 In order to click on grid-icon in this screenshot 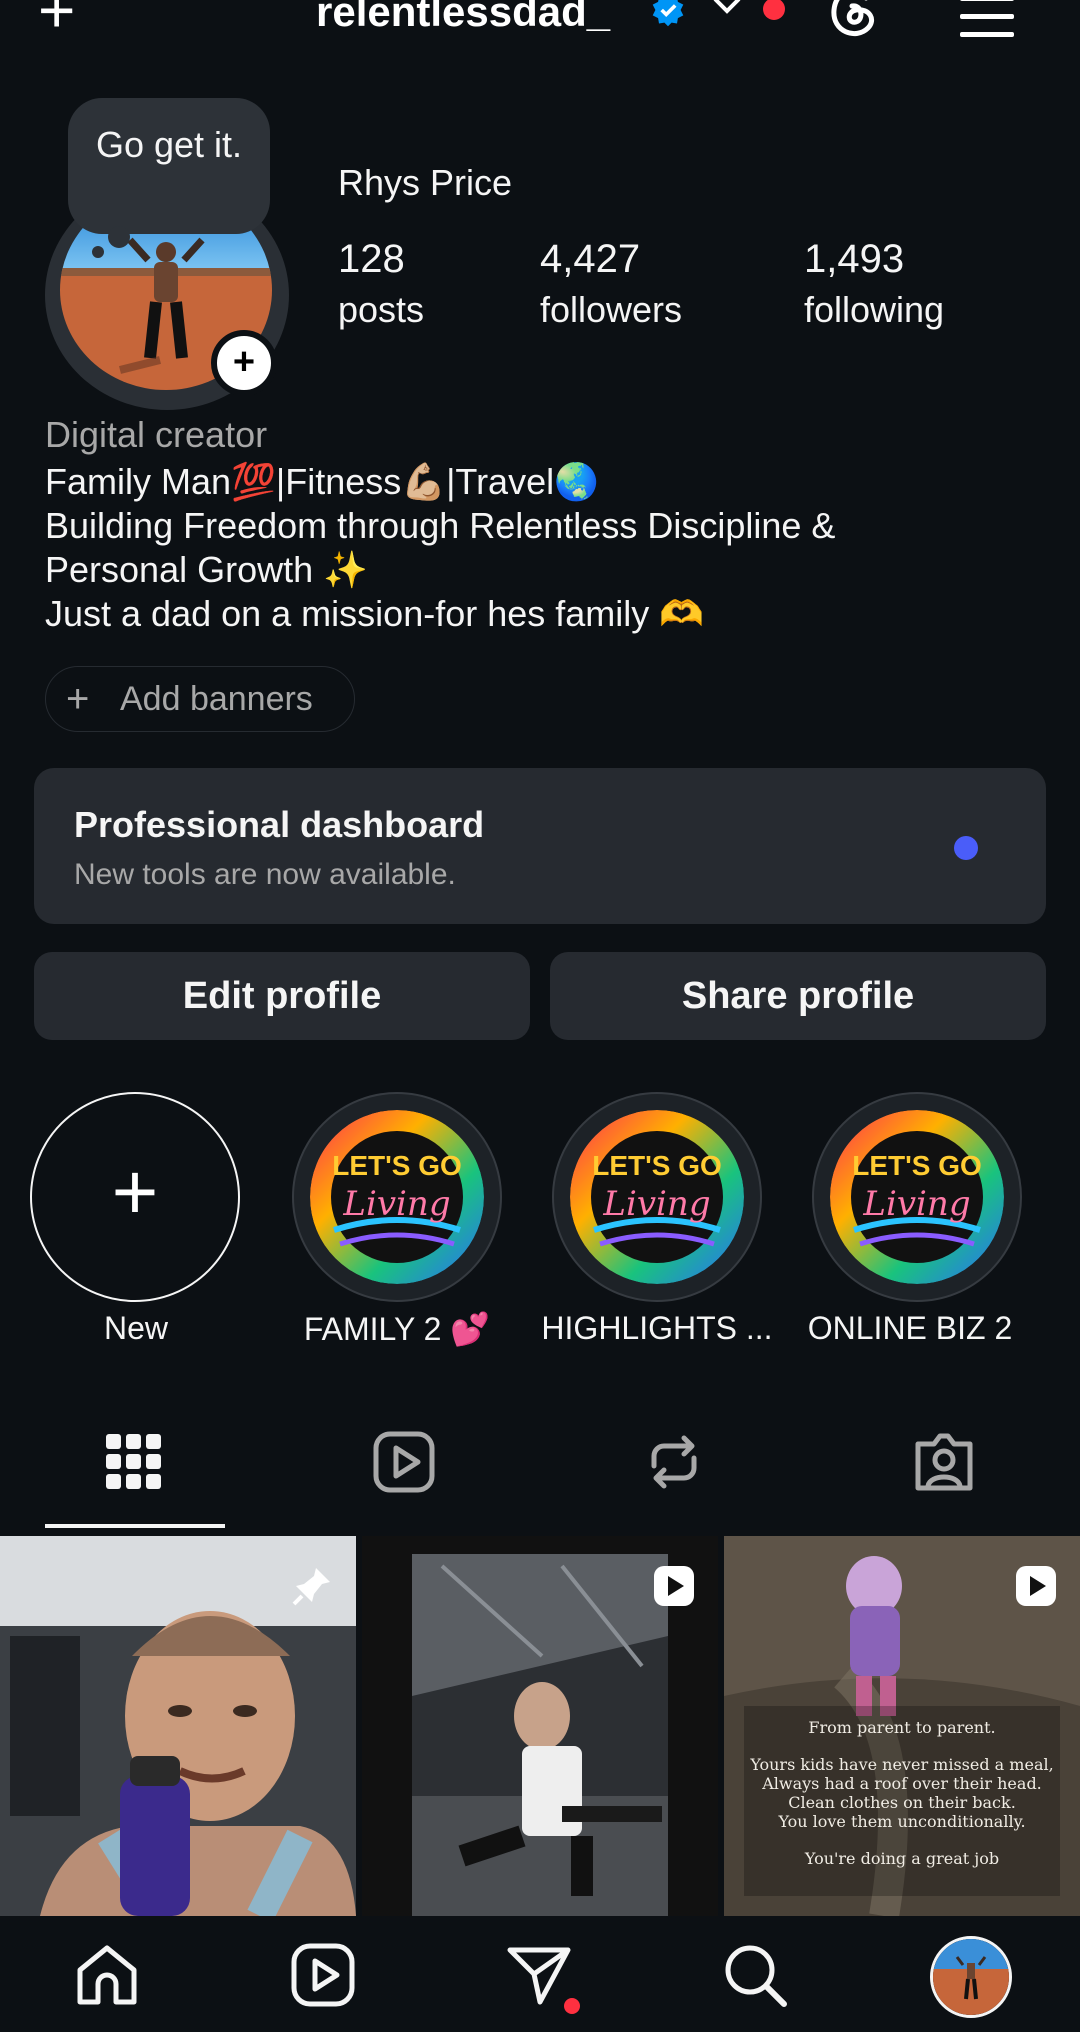, I will do `click(134, 1462)`.